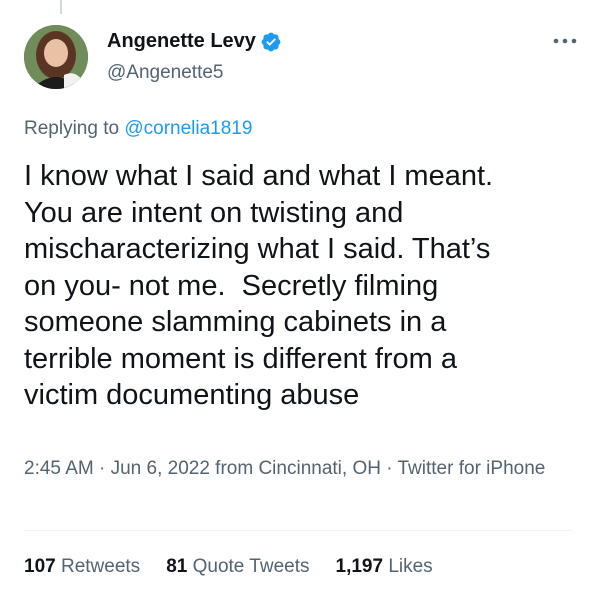 The width and height of the screenshot is (596, 600). Describe the element at coordinates (359, 566) in the screenshot. I see `likes-count: 1,197` at that location.